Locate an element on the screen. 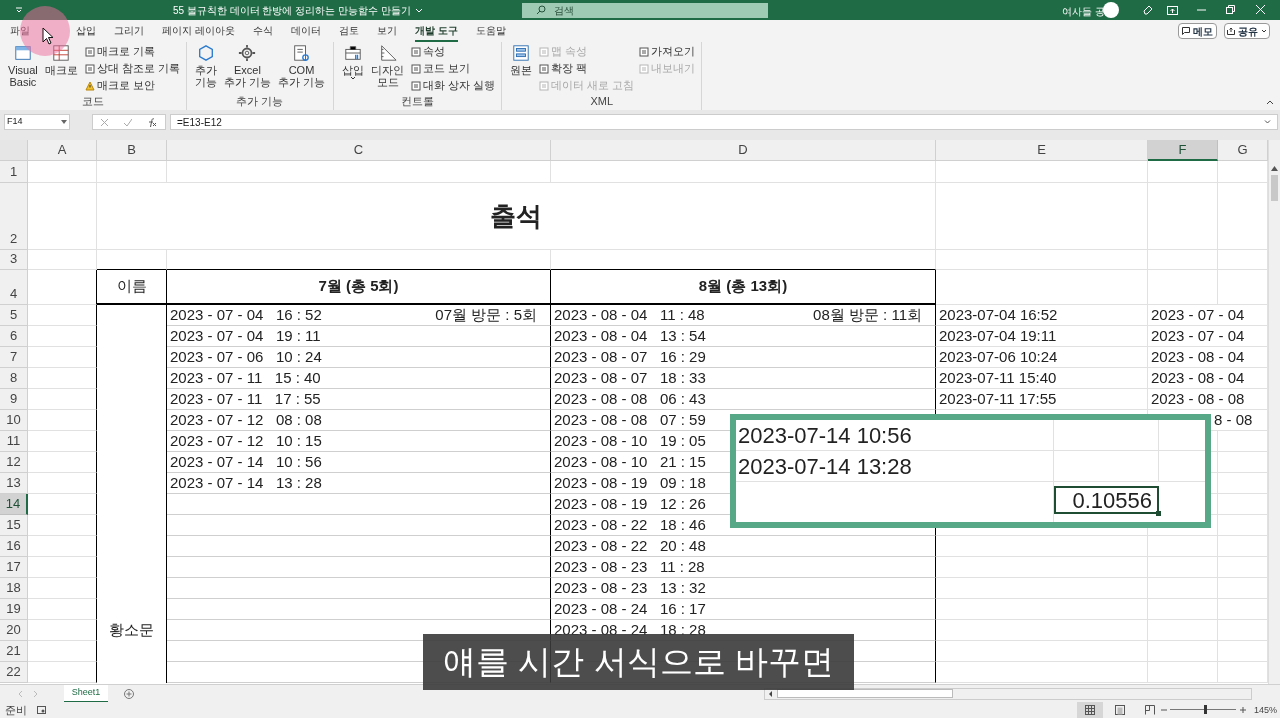 The height and width of the screenshot is (720, 1280). ribbon-button: 대화 상자 실행 is located at coordinates (453, 85).